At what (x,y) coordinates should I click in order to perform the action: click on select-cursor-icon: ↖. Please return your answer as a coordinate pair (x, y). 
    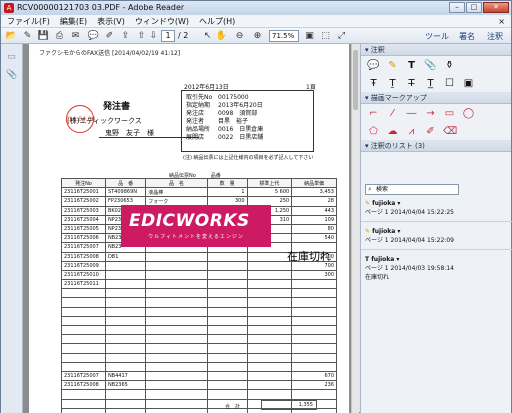
    Looking at the image, I should click on (207, 36).